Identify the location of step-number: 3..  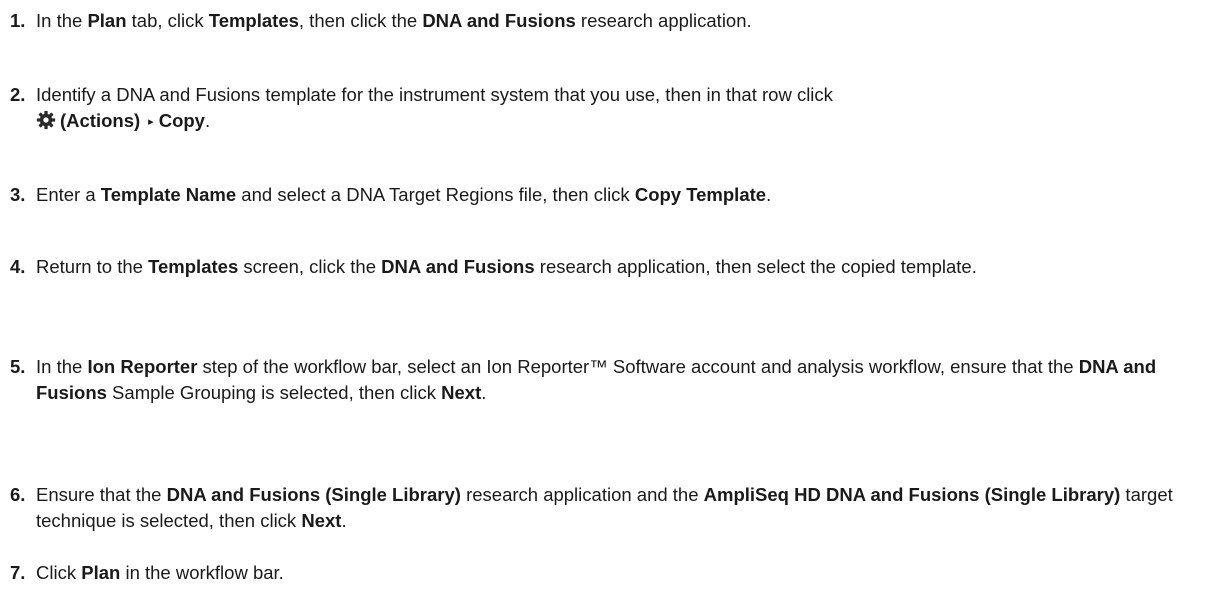
(18, 194).